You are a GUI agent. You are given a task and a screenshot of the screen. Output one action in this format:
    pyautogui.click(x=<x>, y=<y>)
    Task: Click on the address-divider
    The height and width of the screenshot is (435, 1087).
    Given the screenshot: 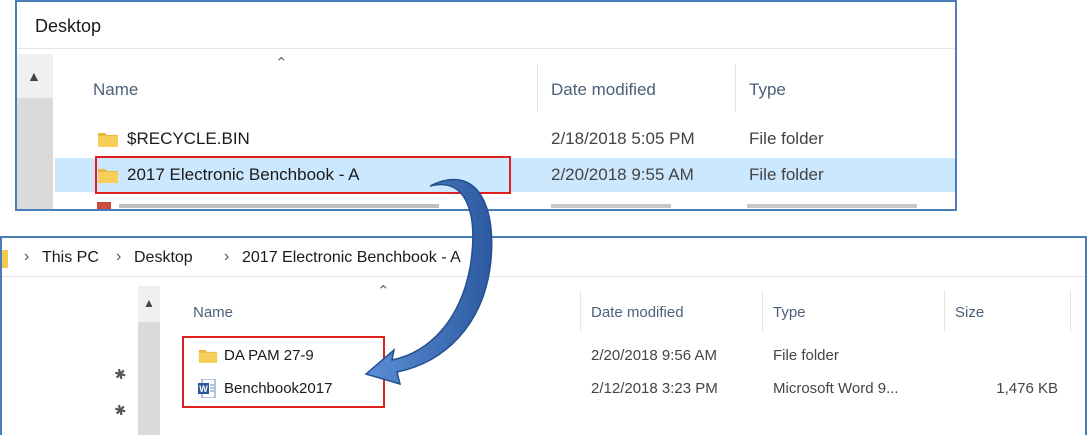 What is the action you would take?
    pyautogui.click(x=543, y=276)
    